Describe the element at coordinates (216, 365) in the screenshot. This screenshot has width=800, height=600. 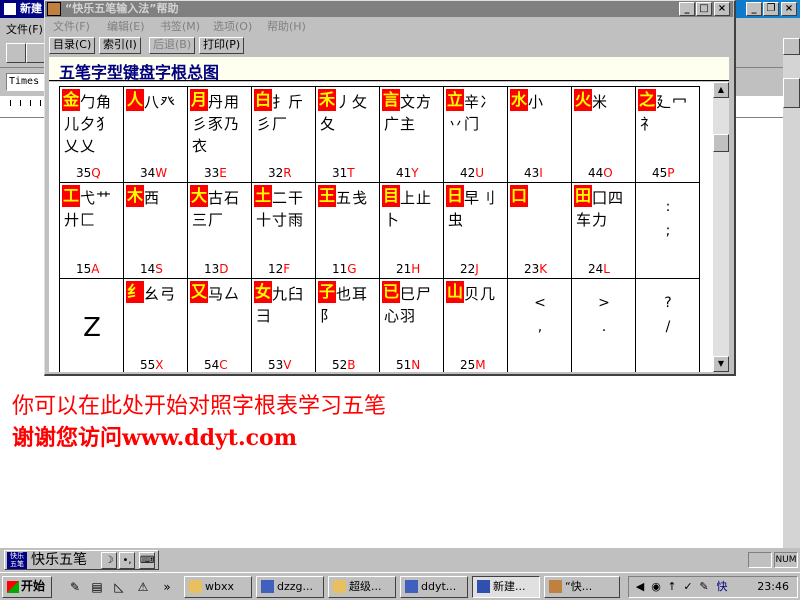
I see `key-code: 54C` at that location.